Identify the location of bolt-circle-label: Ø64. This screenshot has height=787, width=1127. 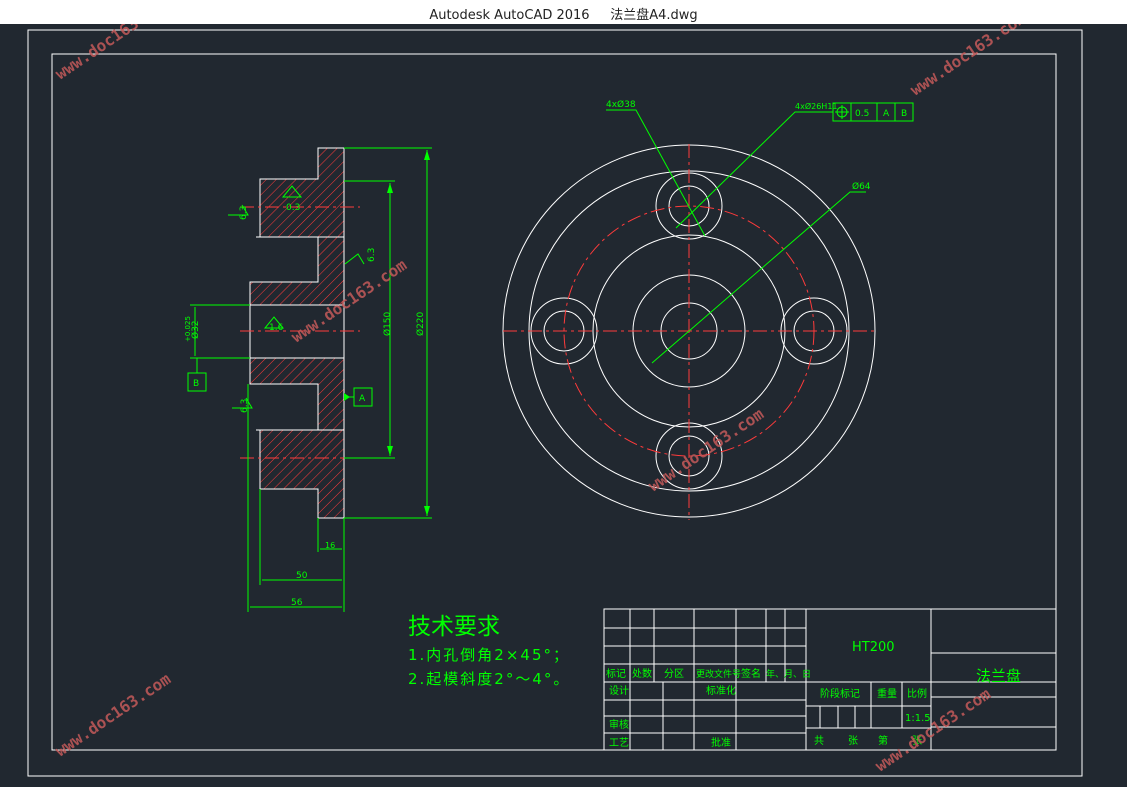
(861, 186).